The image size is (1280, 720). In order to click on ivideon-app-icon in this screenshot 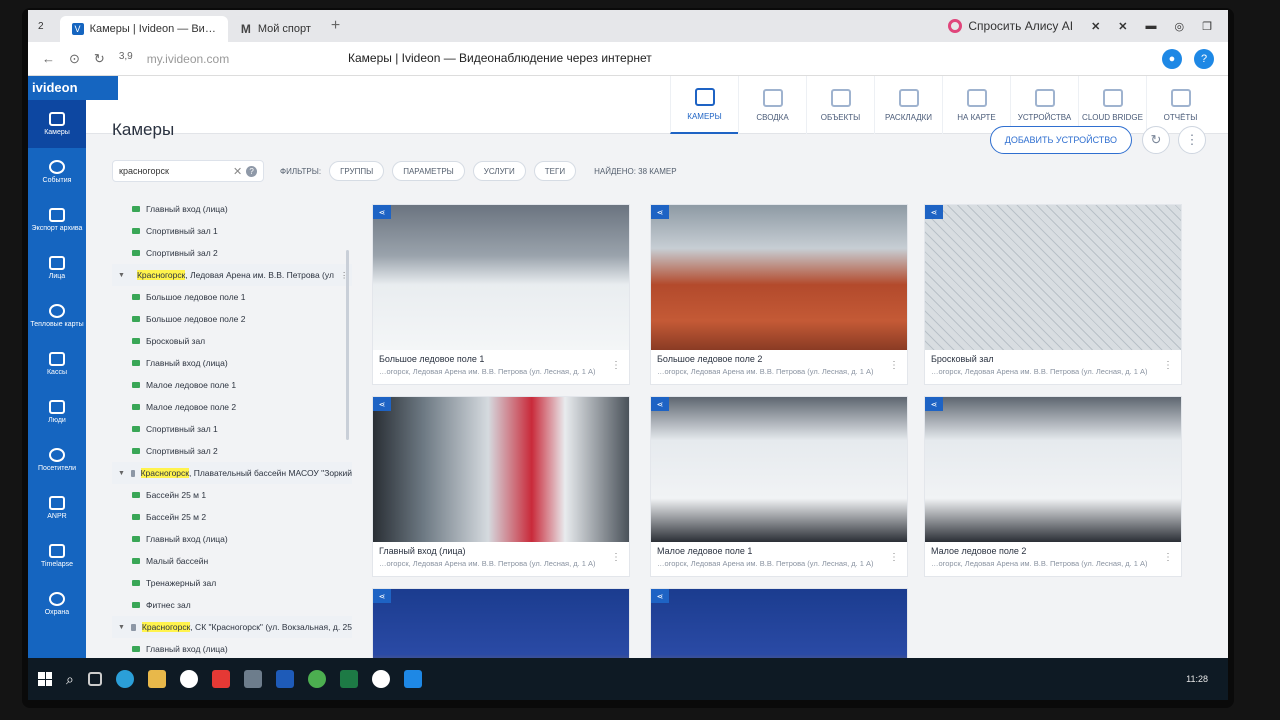, I will do `click(412, 679)`.